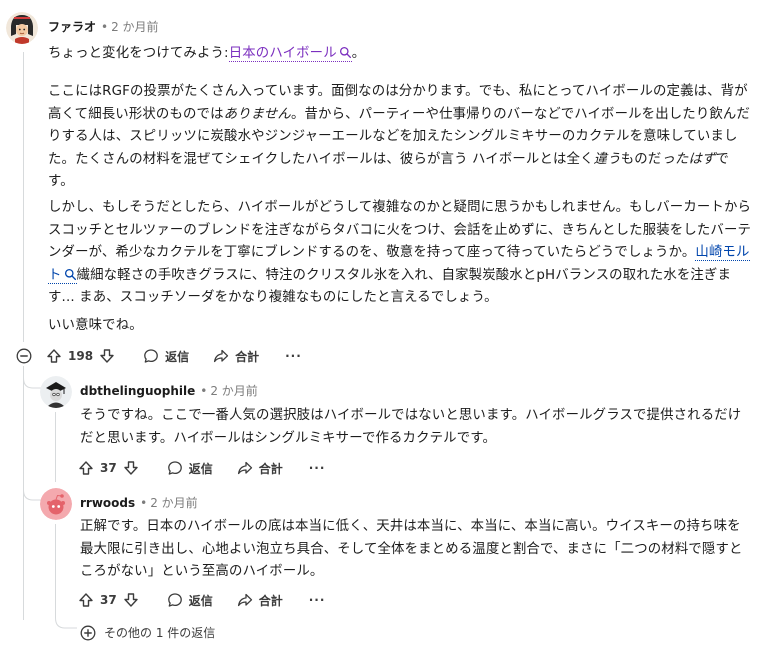 This screenshot has height=646, width=767. I want to click on p2-emphasis-2: 違う, so click(607, 159).